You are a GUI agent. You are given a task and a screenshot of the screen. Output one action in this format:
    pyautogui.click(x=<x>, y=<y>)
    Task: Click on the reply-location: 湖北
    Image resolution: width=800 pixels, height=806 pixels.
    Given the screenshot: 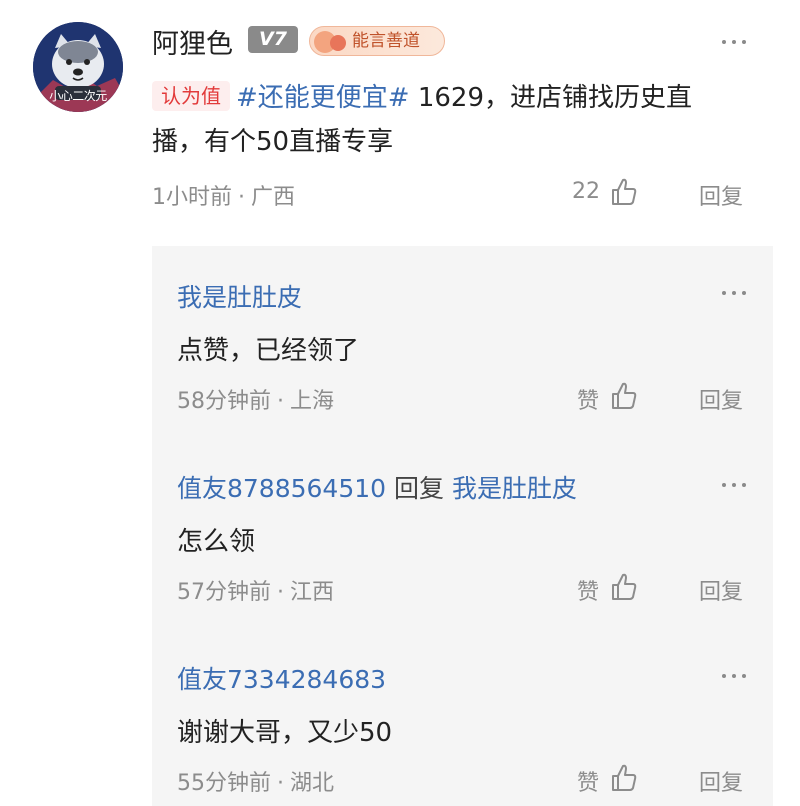 What is the action you would take?
    pyautogui.click(x=312, y=783)
    